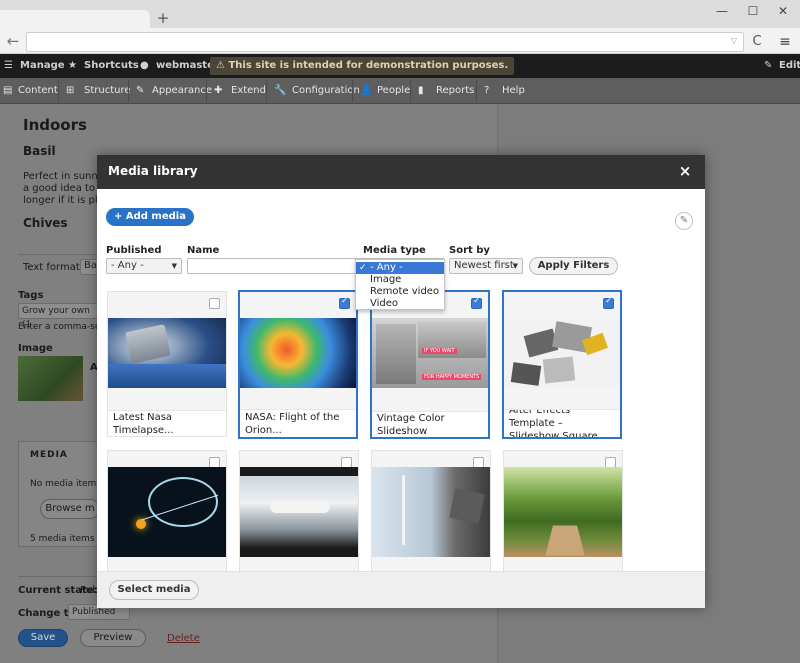 The height and width of the screenshot is (663, 800). I want to click on sort-by-select: Newest first ▼, so click(486, 266).